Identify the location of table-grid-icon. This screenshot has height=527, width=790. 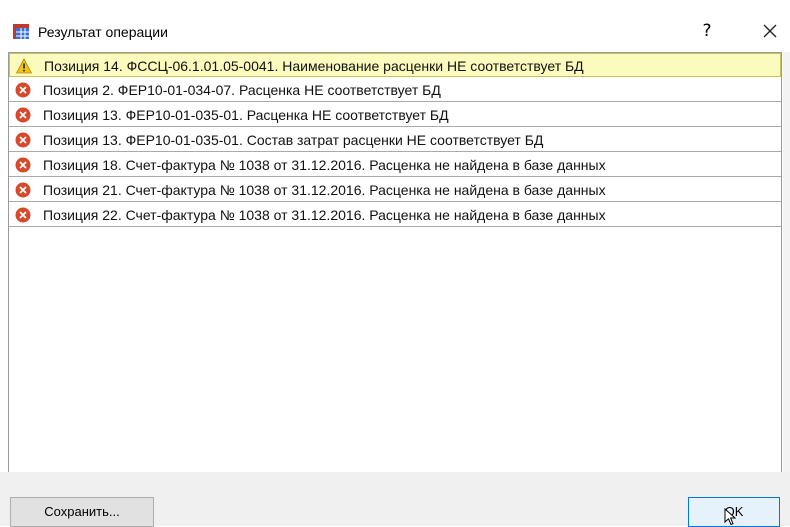
(21, 31).